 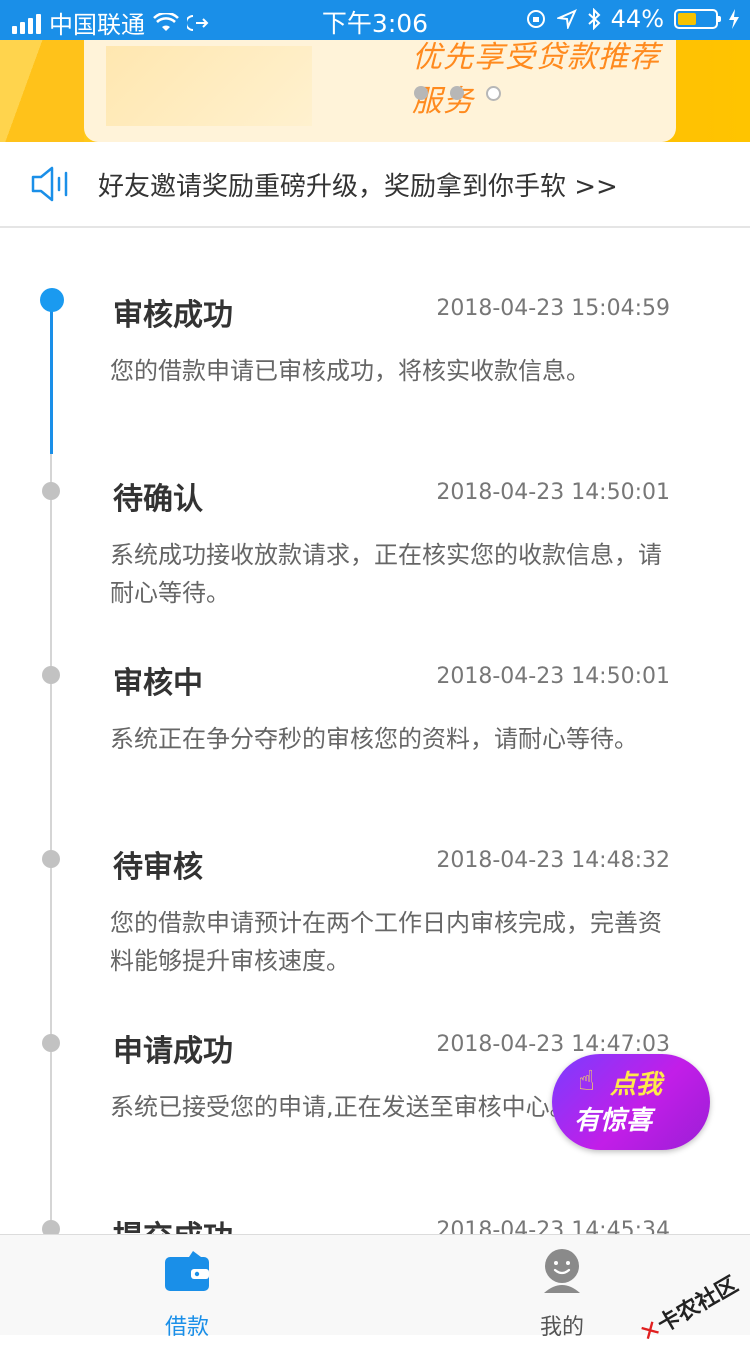 I want to click on banner-card: 优先享受贷款推荐服务, so click(x=380, y=91).